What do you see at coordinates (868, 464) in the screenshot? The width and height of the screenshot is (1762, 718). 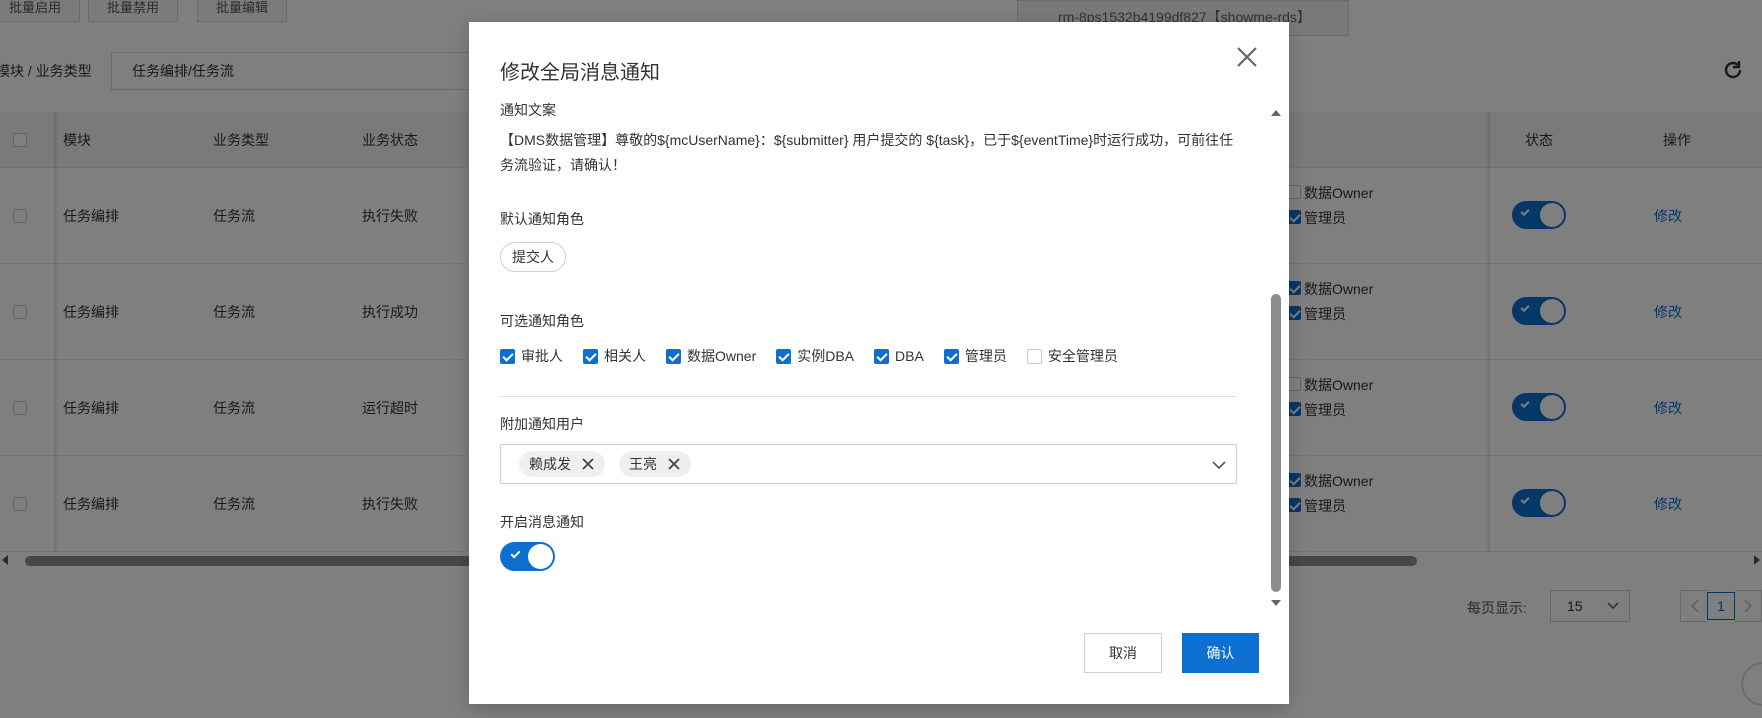 I see `extra-users-select: 赖成发 王亮` at bounding box center [868, 464].